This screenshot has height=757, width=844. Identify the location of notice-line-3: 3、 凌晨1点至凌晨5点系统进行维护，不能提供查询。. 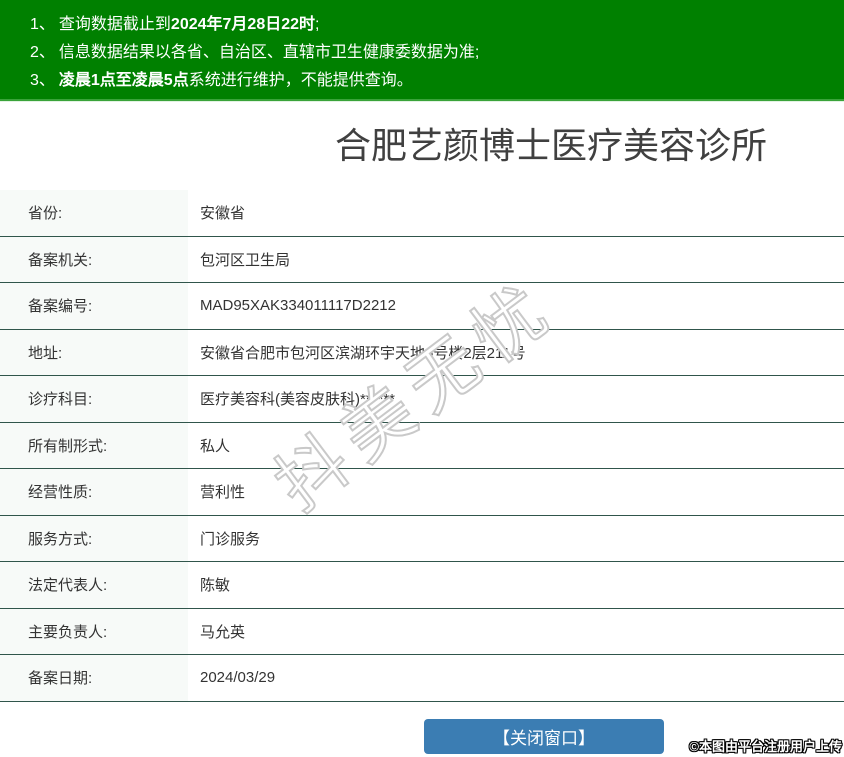
(437, 81).